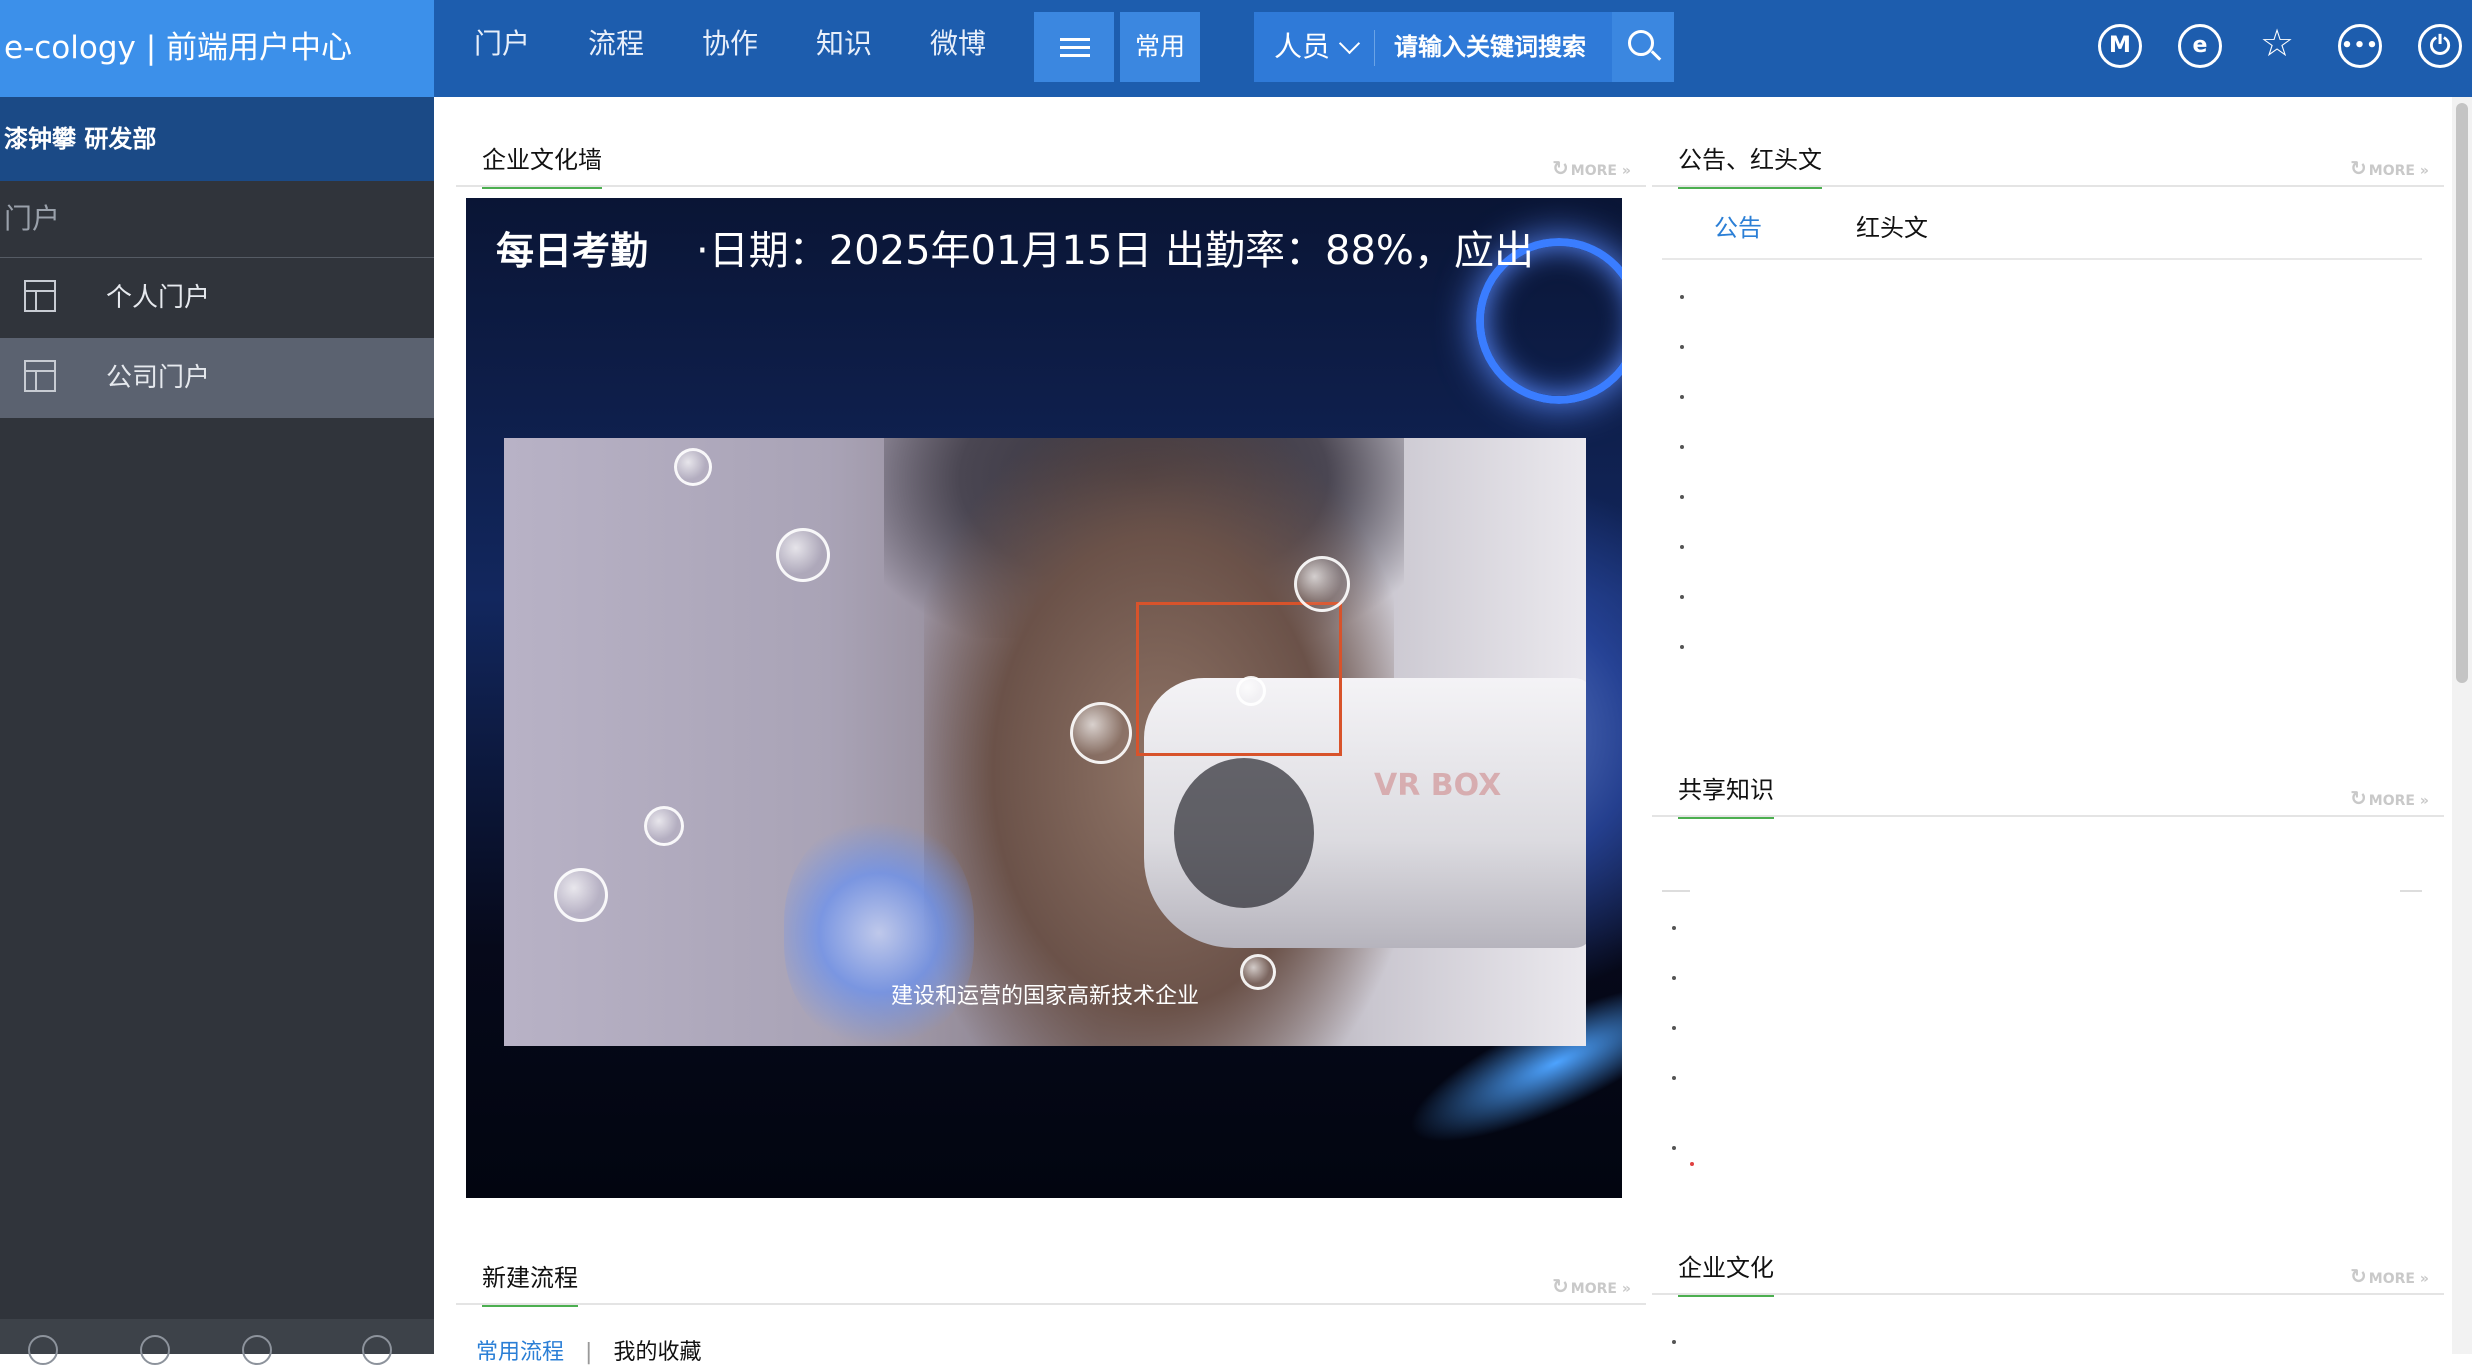  Describe the element at coordinates (43, 1350) in the screenshot. I see `heart-icon` at that location.